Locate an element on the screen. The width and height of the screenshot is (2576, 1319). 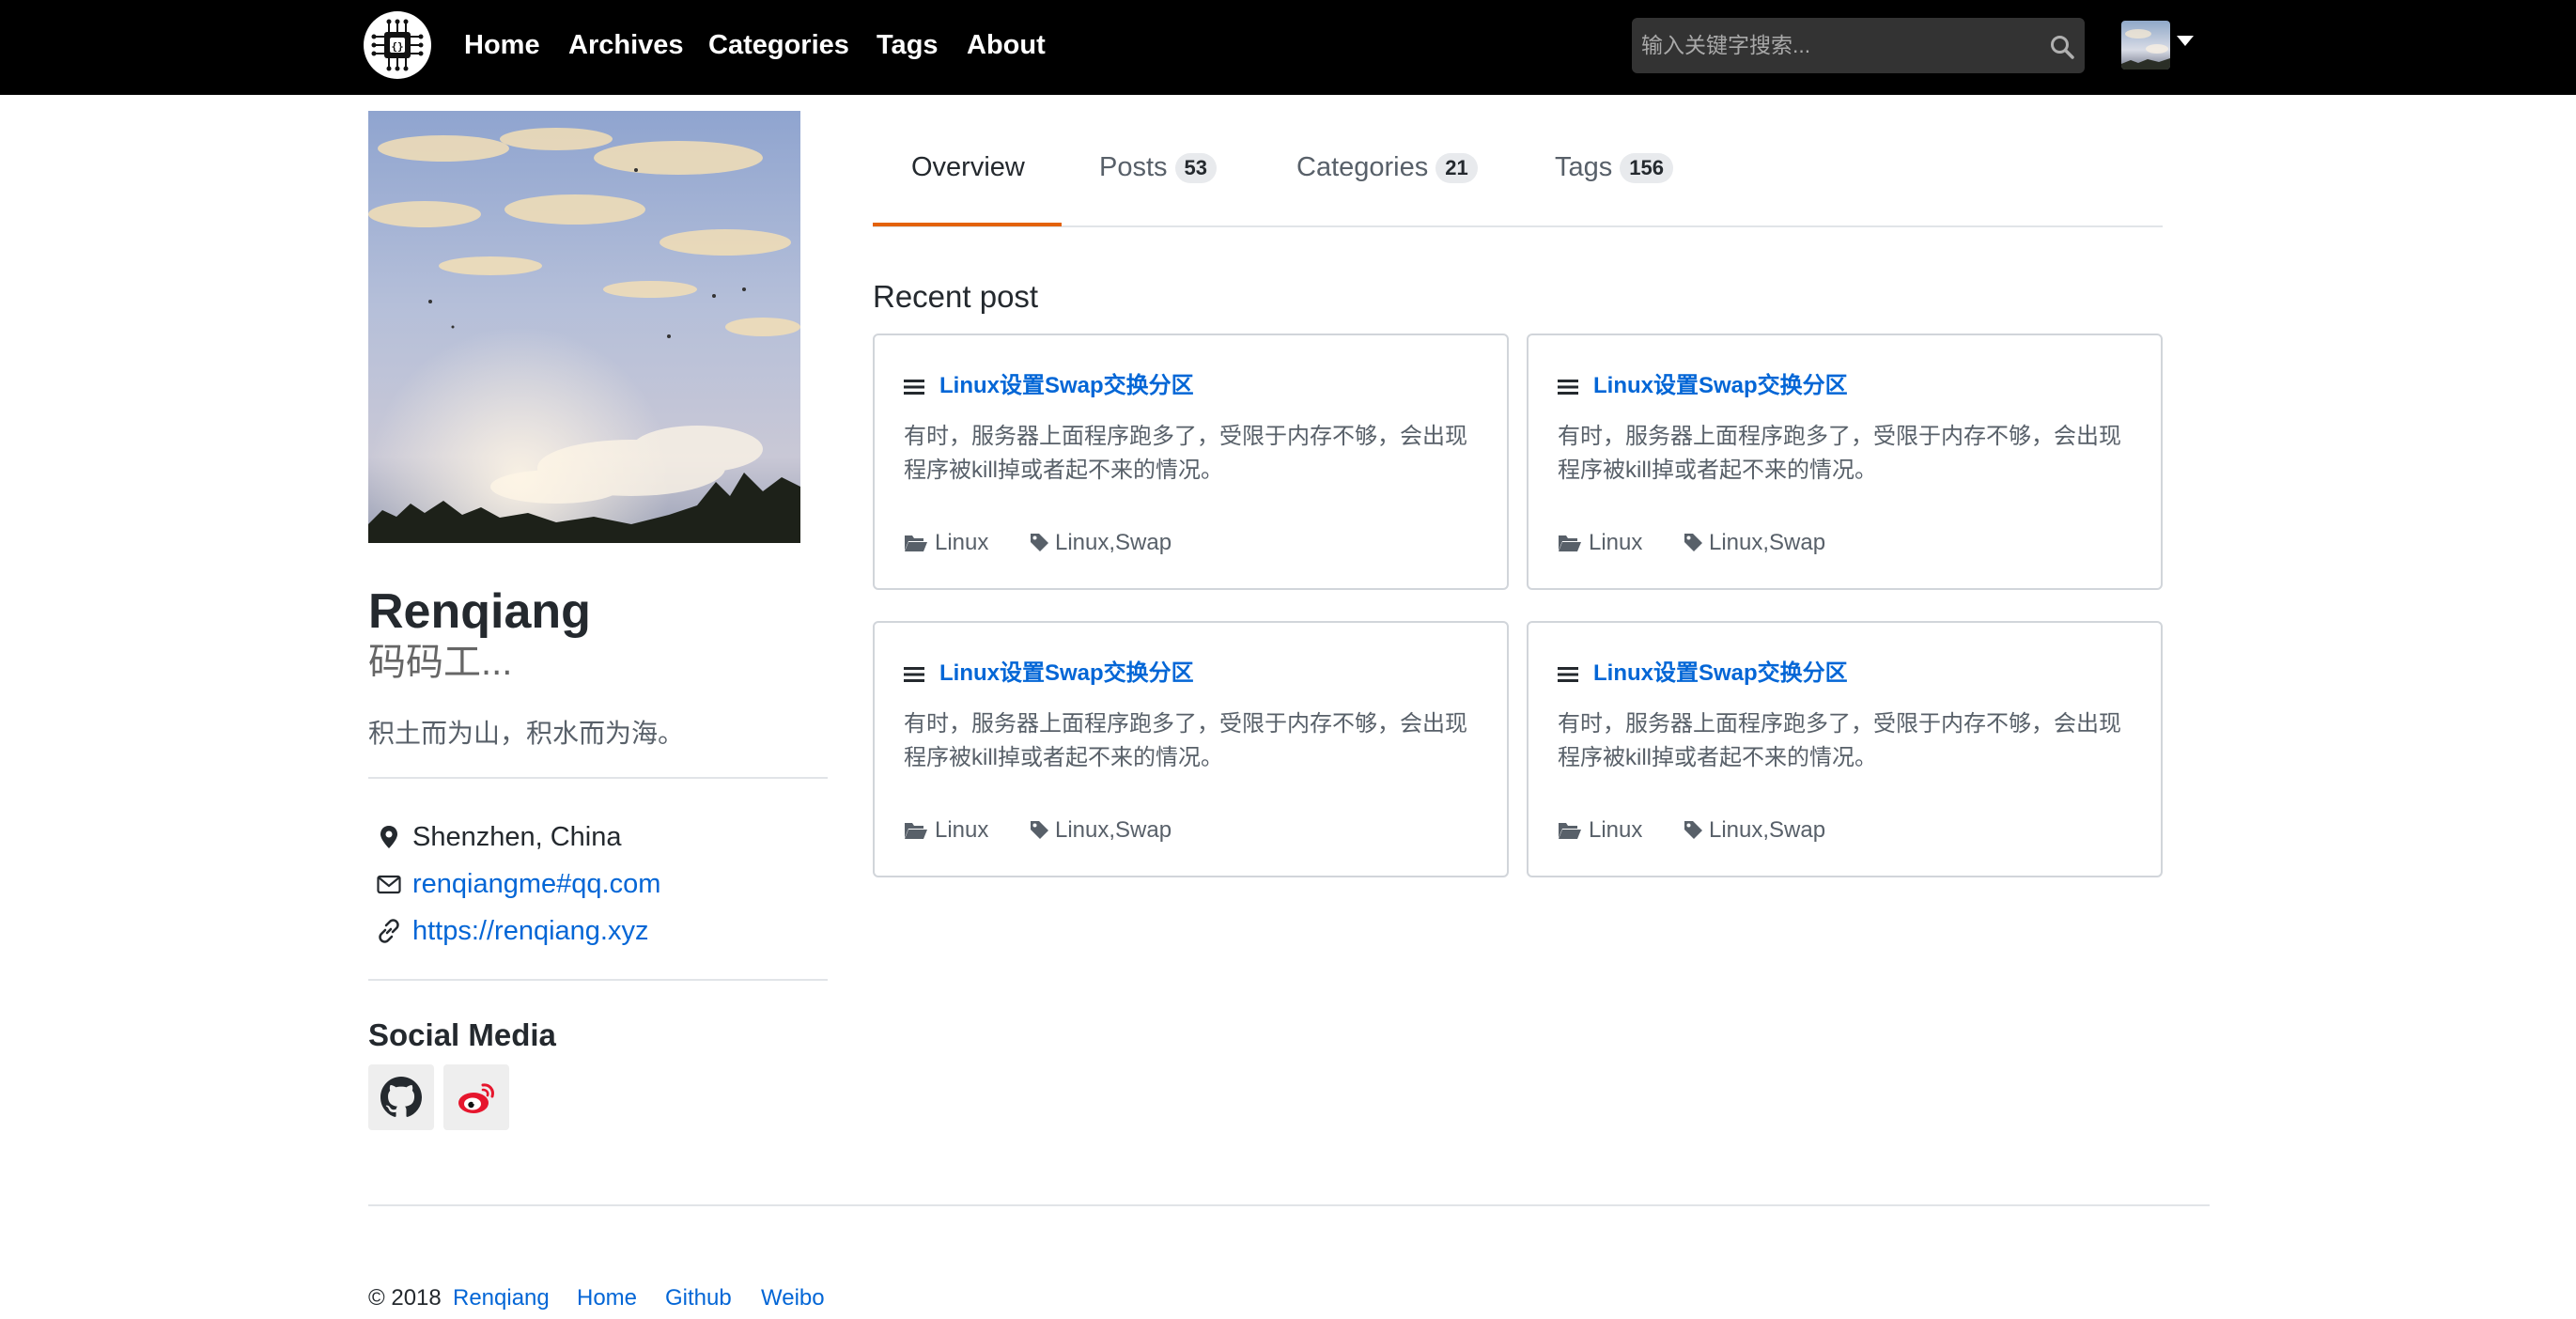
weibo-button is located at coordinates (476, 1097).